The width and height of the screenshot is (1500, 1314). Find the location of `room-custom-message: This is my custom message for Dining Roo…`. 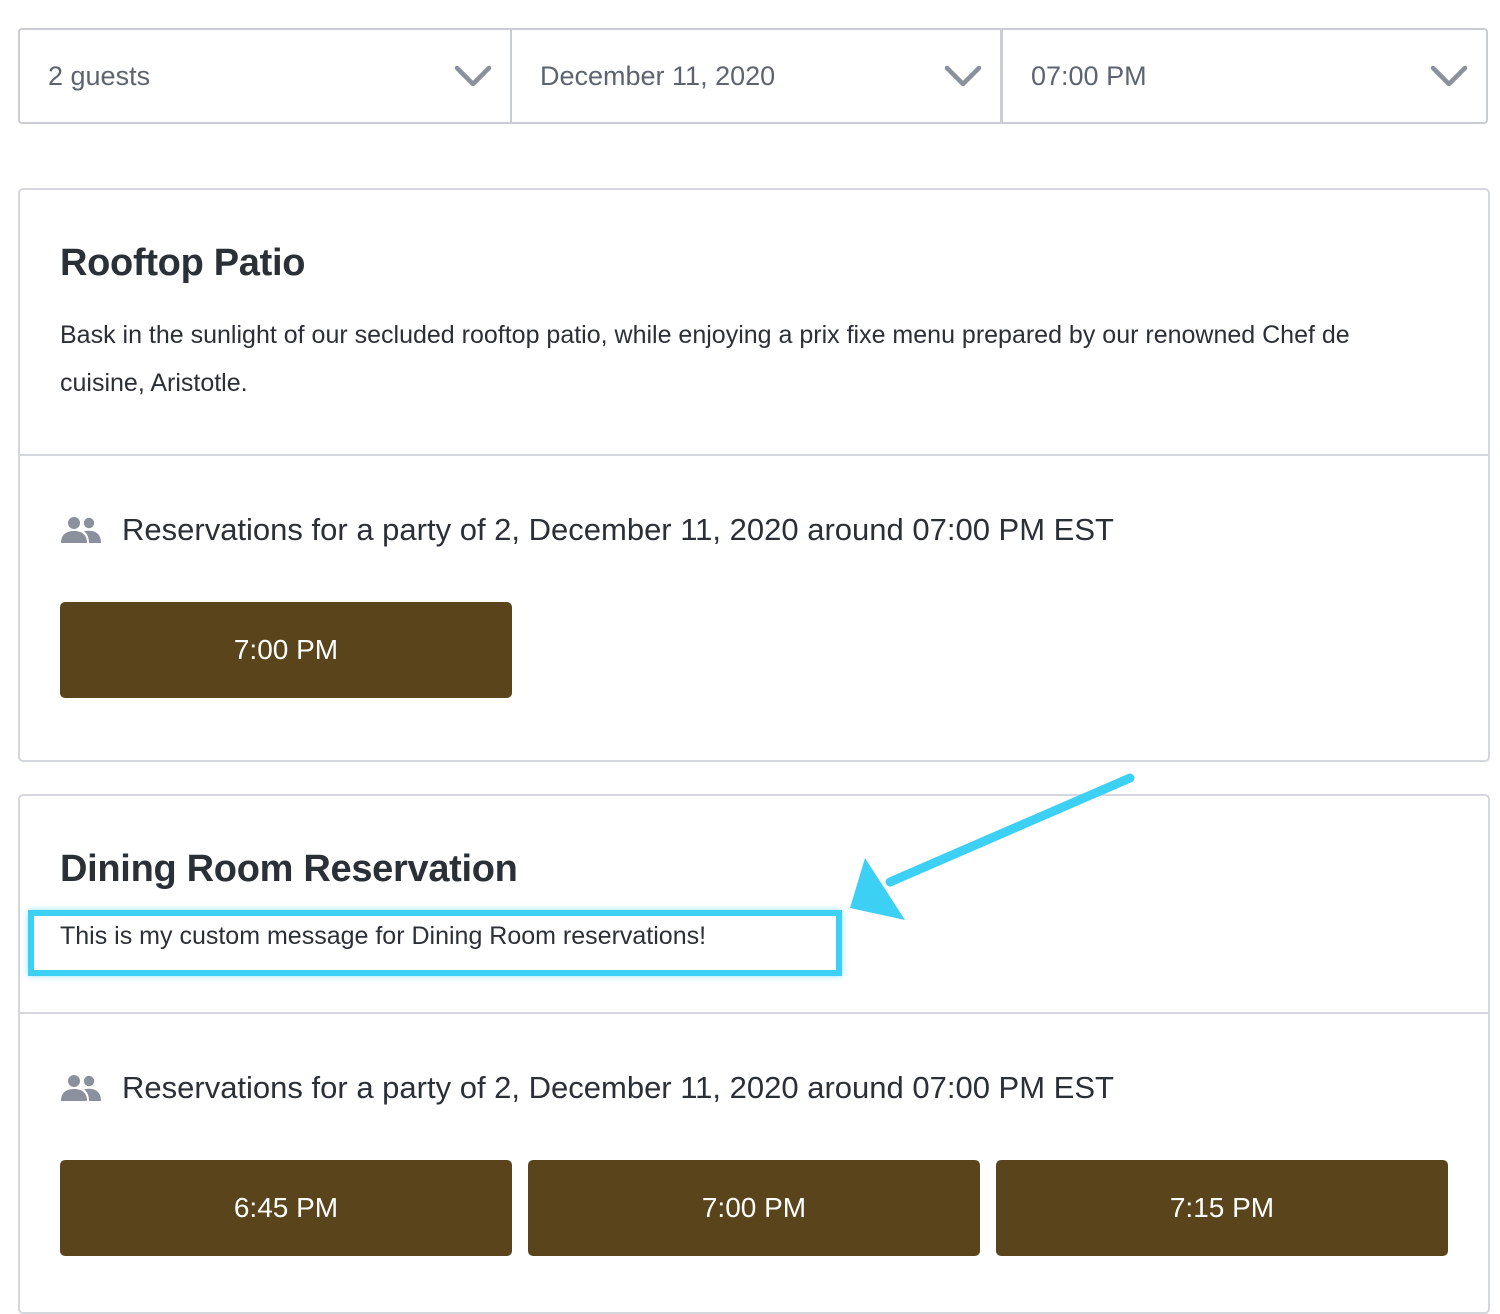

room-custom-message: This is my custom message for Dining Roo… is located at coordinates (383, 936).